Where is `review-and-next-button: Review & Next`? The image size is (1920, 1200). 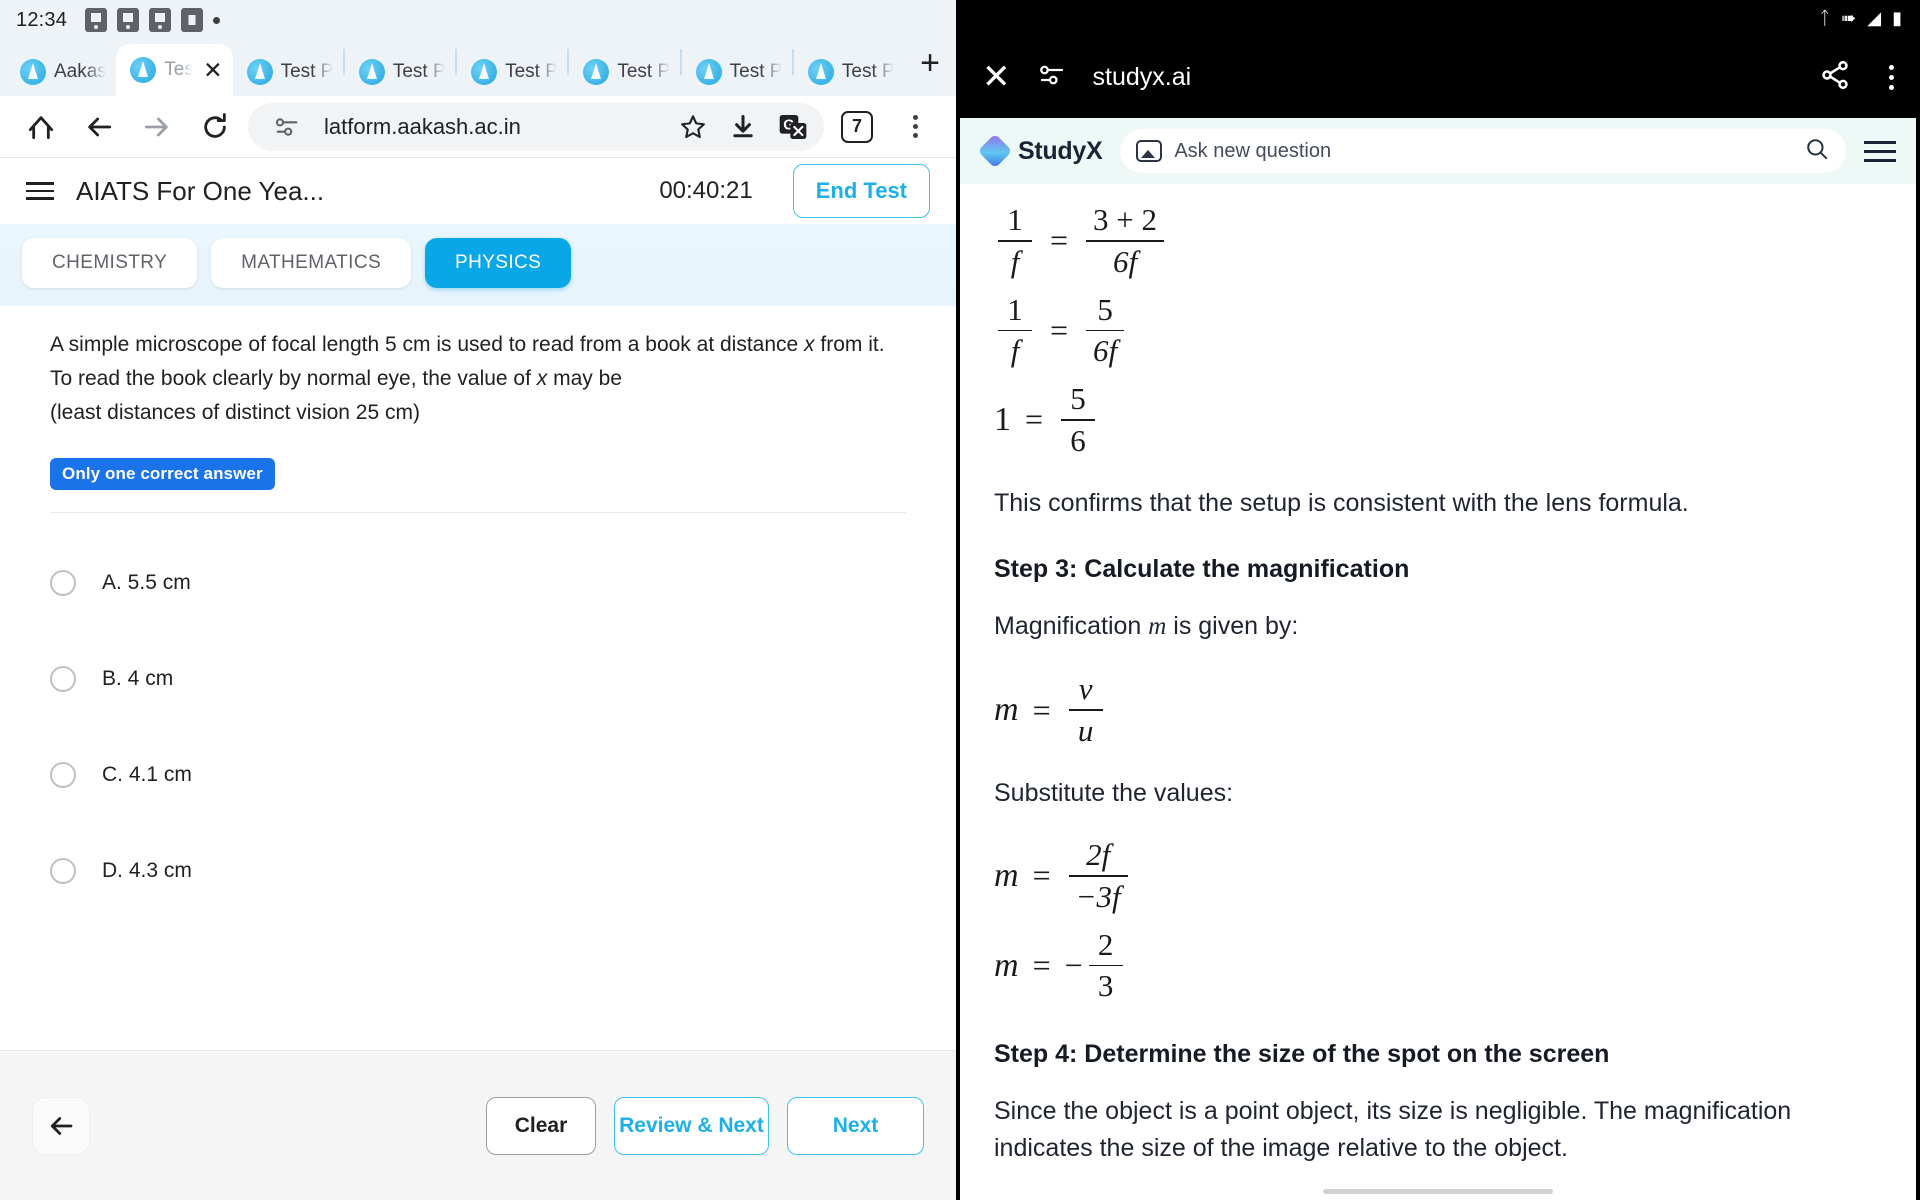
review-and-next-button: Review & Next is located at coordinates (691, 1125).